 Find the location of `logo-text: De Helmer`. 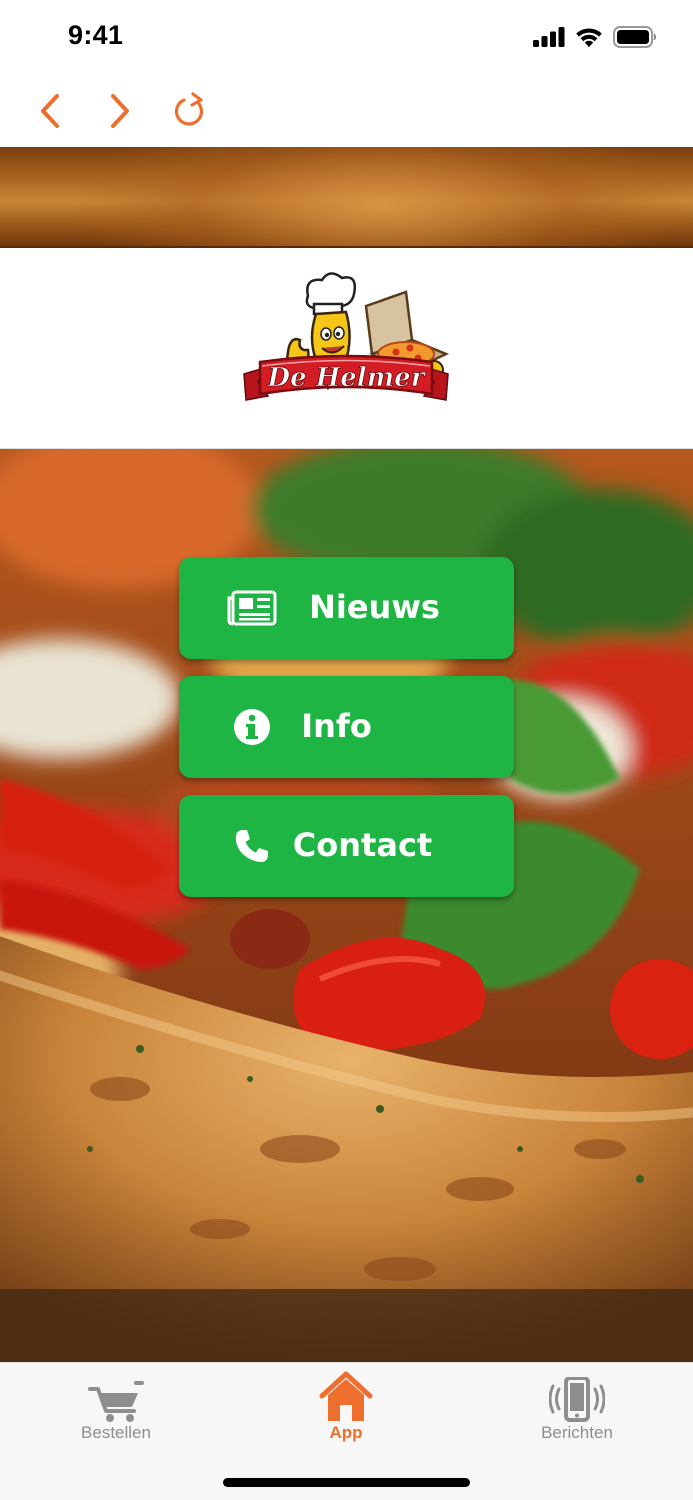

logo-text: De Helmer is located at coordinates (347, 378).